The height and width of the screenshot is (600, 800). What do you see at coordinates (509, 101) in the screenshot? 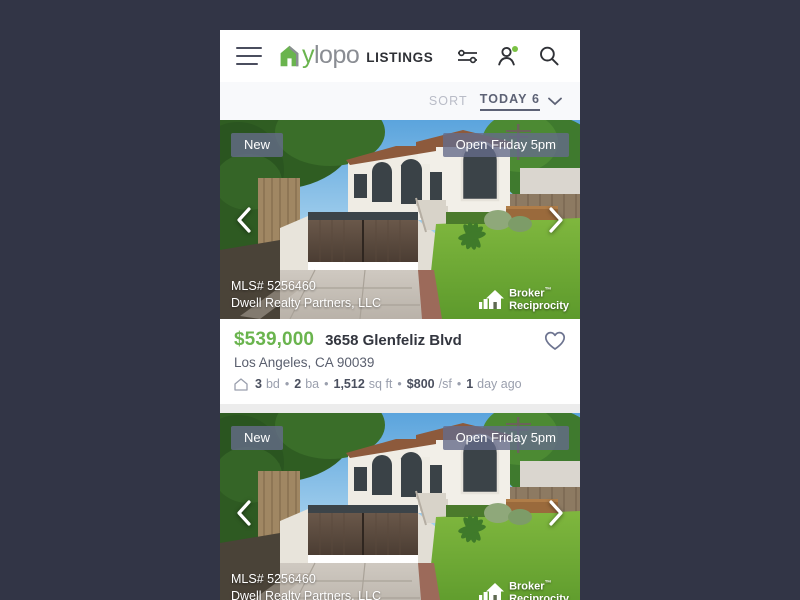
I see `sort-selected-value: TODAY 6` at bounding box center [509, 101].